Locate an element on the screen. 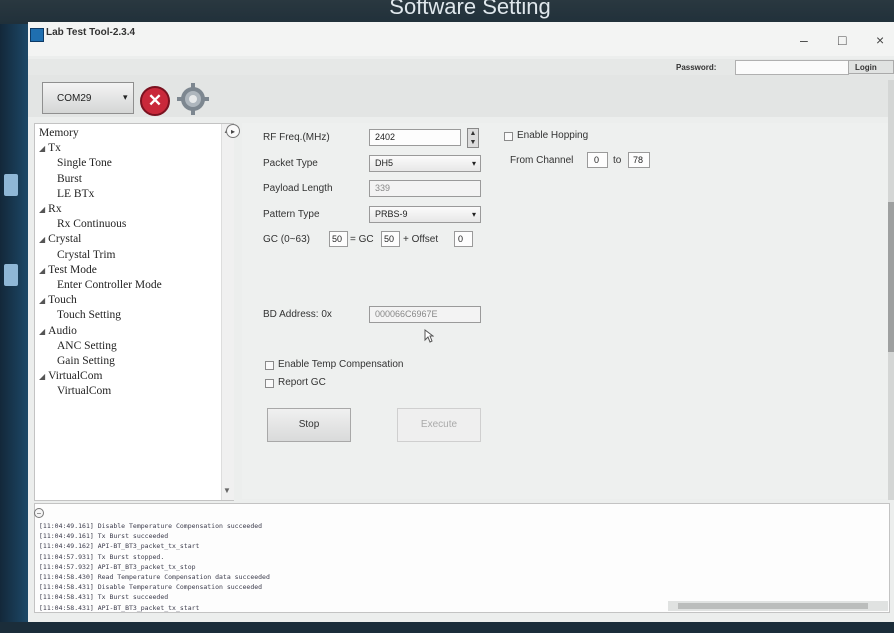 Image resolution: width=894 pixels, height=633 pixels. log-line: [11:04:57.931] Tx Burst stopped. is located at coordinates (102, 556).